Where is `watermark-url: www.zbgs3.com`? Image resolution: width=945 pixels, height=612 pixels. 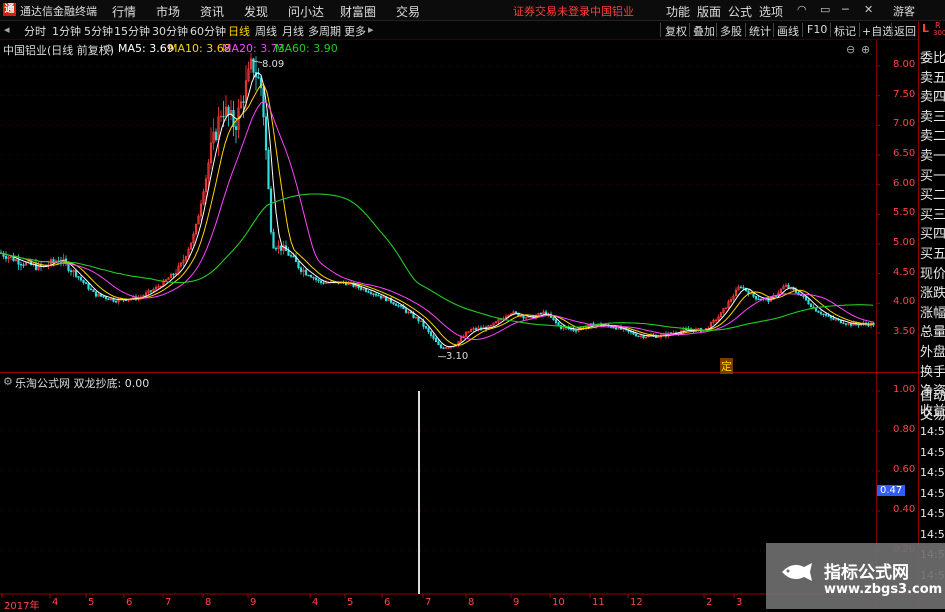 watermark-url: www.zbgs3.com is located at coordinates (883, 589).